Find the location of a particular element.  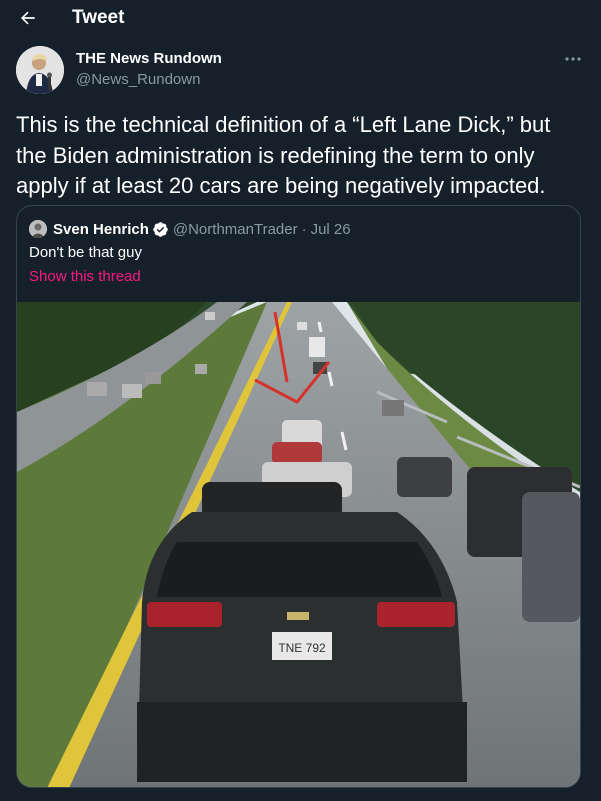

quoted-tweet-header: Sven Henrich @NorthmanTrader · Jul 26 is located at coordinates (190, 229).